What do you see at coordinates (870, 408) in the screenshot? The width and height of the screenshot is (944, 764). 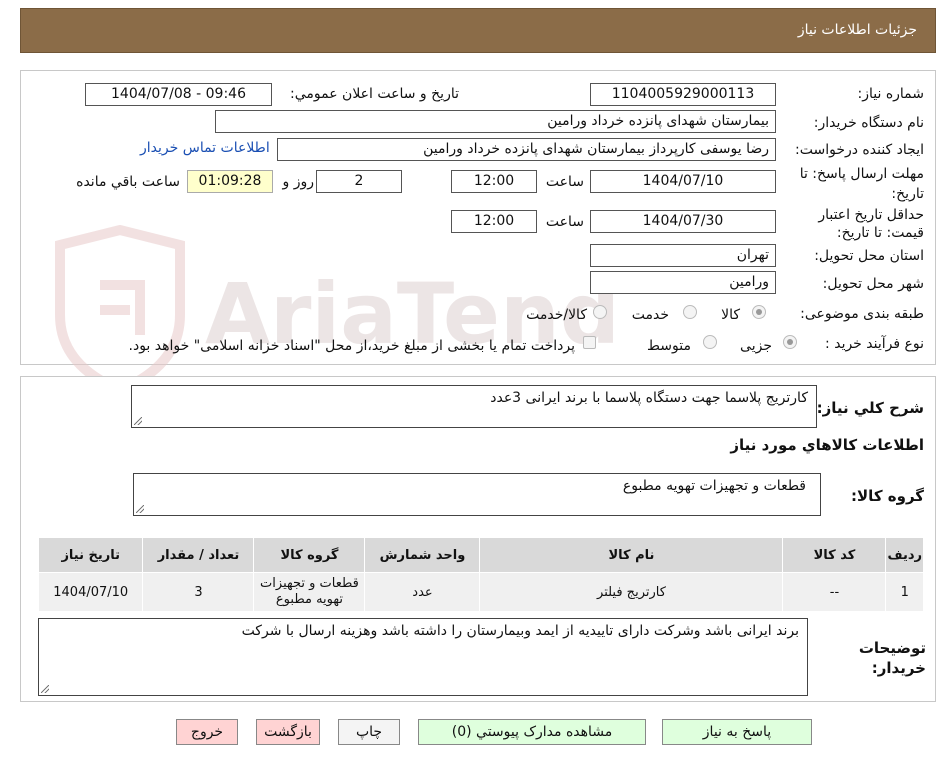 I see `summary-label: شرح کلي نياز:` at bounding box center [870, 408].